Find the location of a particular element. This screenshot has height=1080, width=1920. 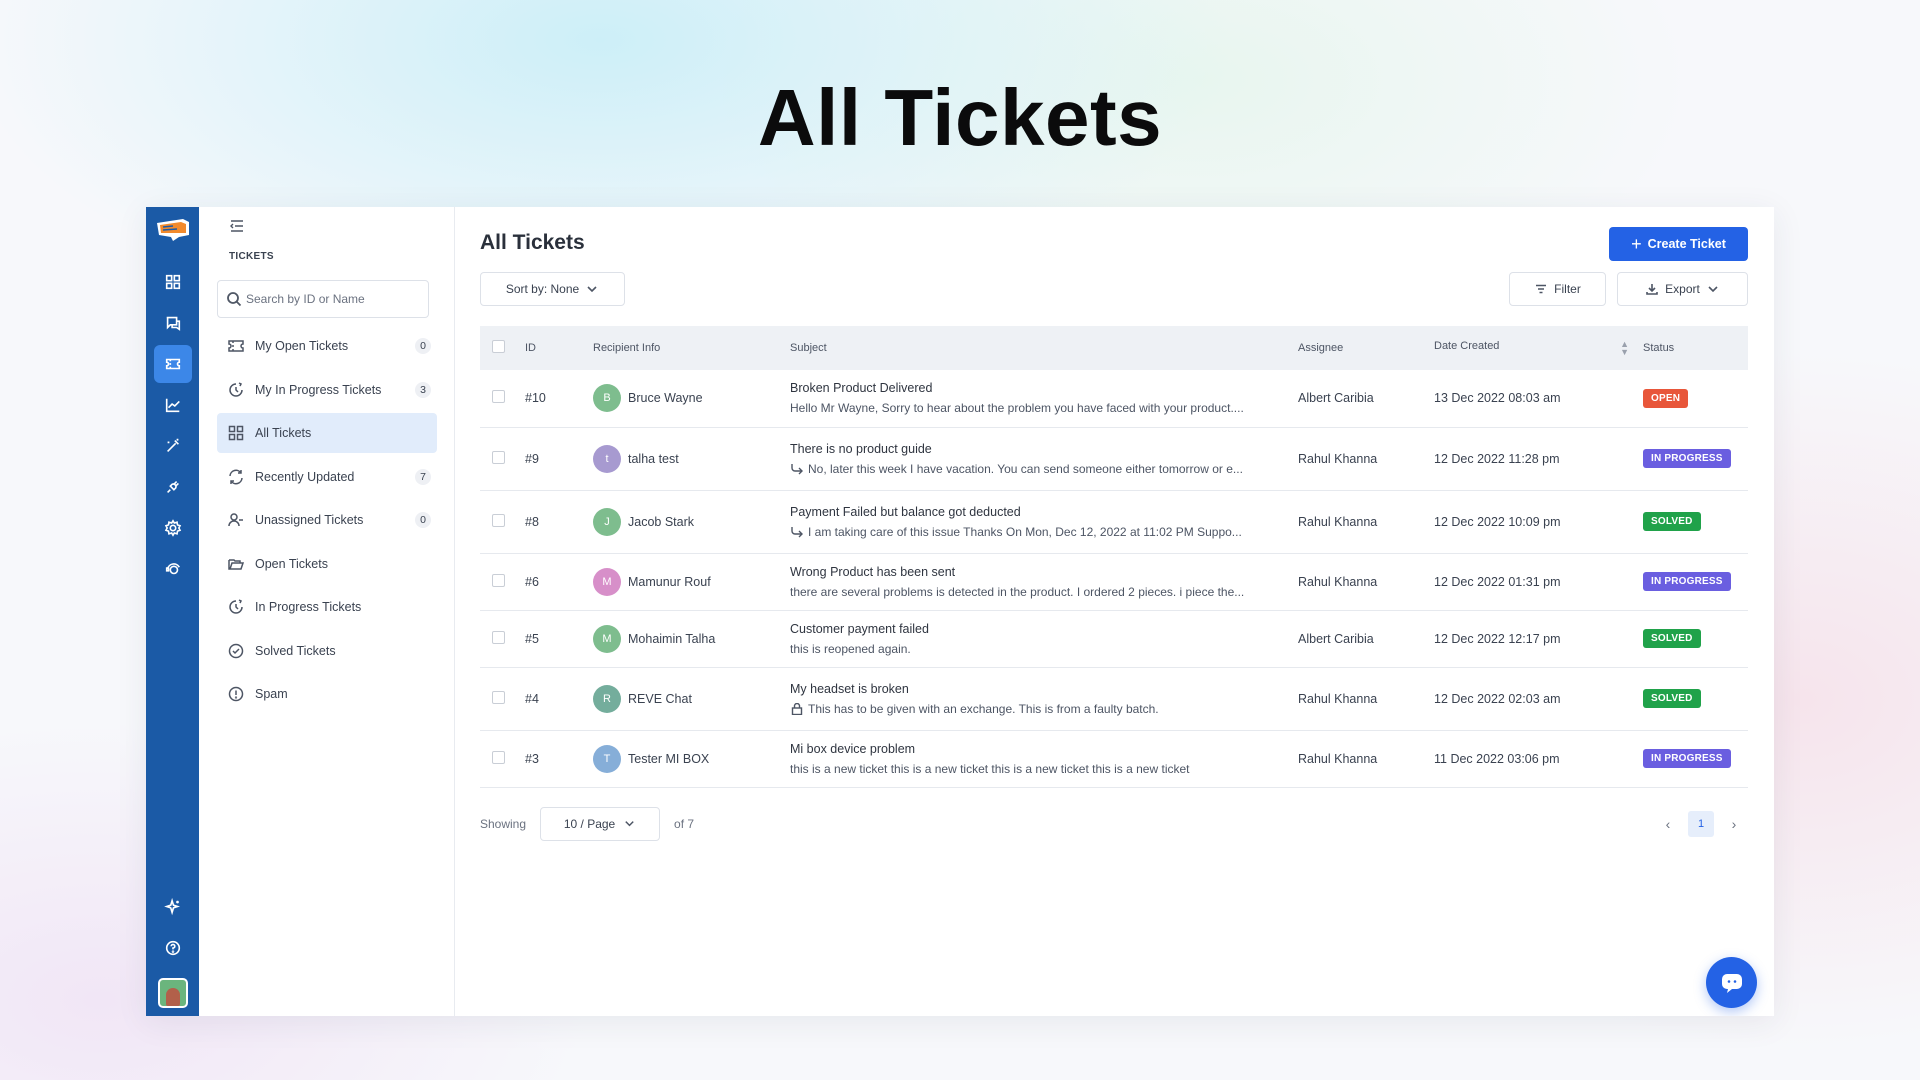

subject-title: My headset is broken is located at coordinates (849, 688).